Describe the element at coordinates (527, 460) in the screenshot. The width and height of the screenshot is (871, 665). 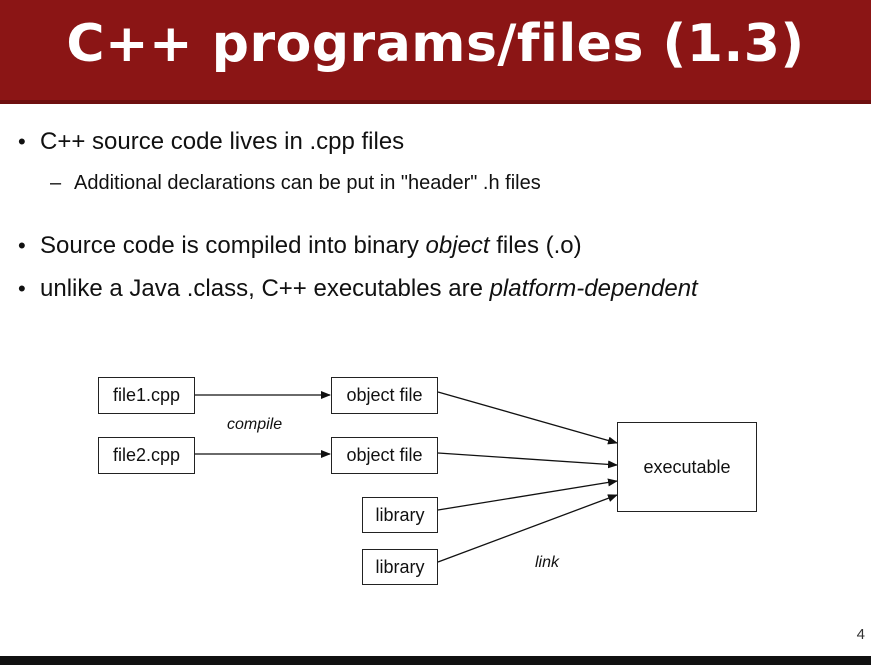
I see `arrow-object2-to-executable` at that location.